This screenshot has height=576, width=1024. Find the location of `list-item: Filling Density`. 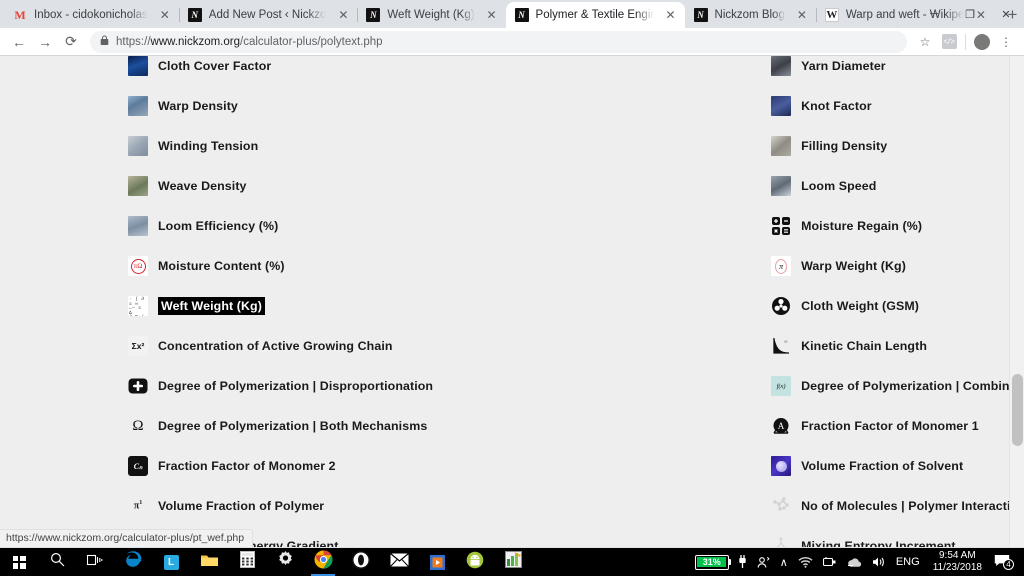

list-item: Filling Density is located at coordinates (728, 146).